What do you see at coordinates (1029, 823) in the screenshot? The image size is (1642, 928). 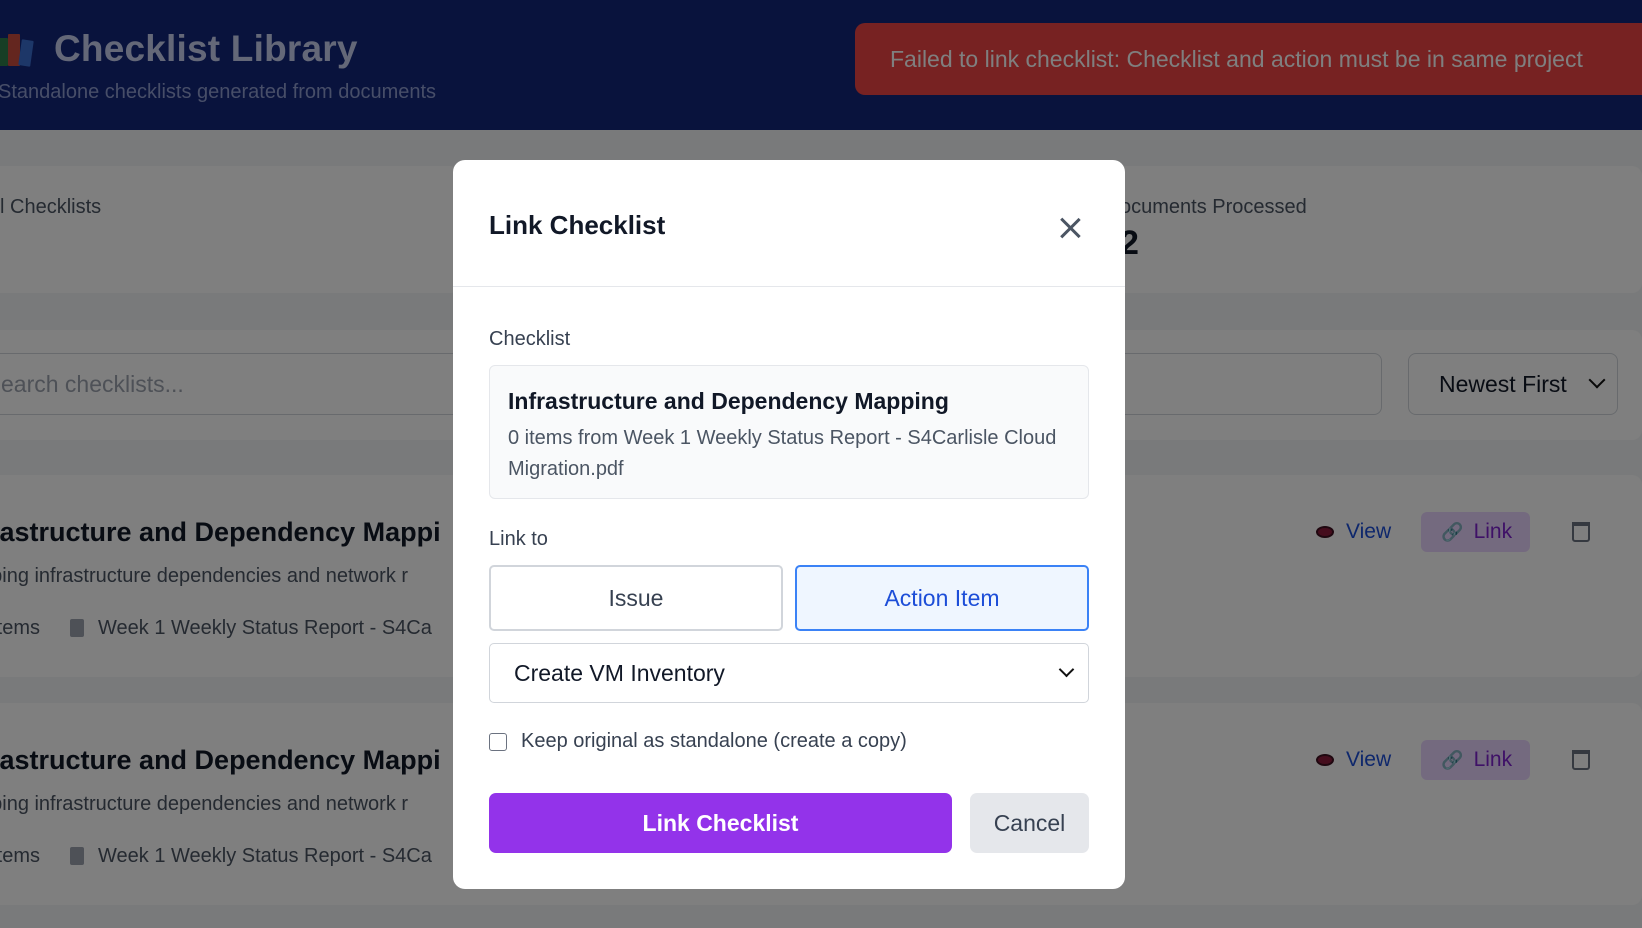 I see `cancel-button: Cancel` at bounding box center [1029, 823].